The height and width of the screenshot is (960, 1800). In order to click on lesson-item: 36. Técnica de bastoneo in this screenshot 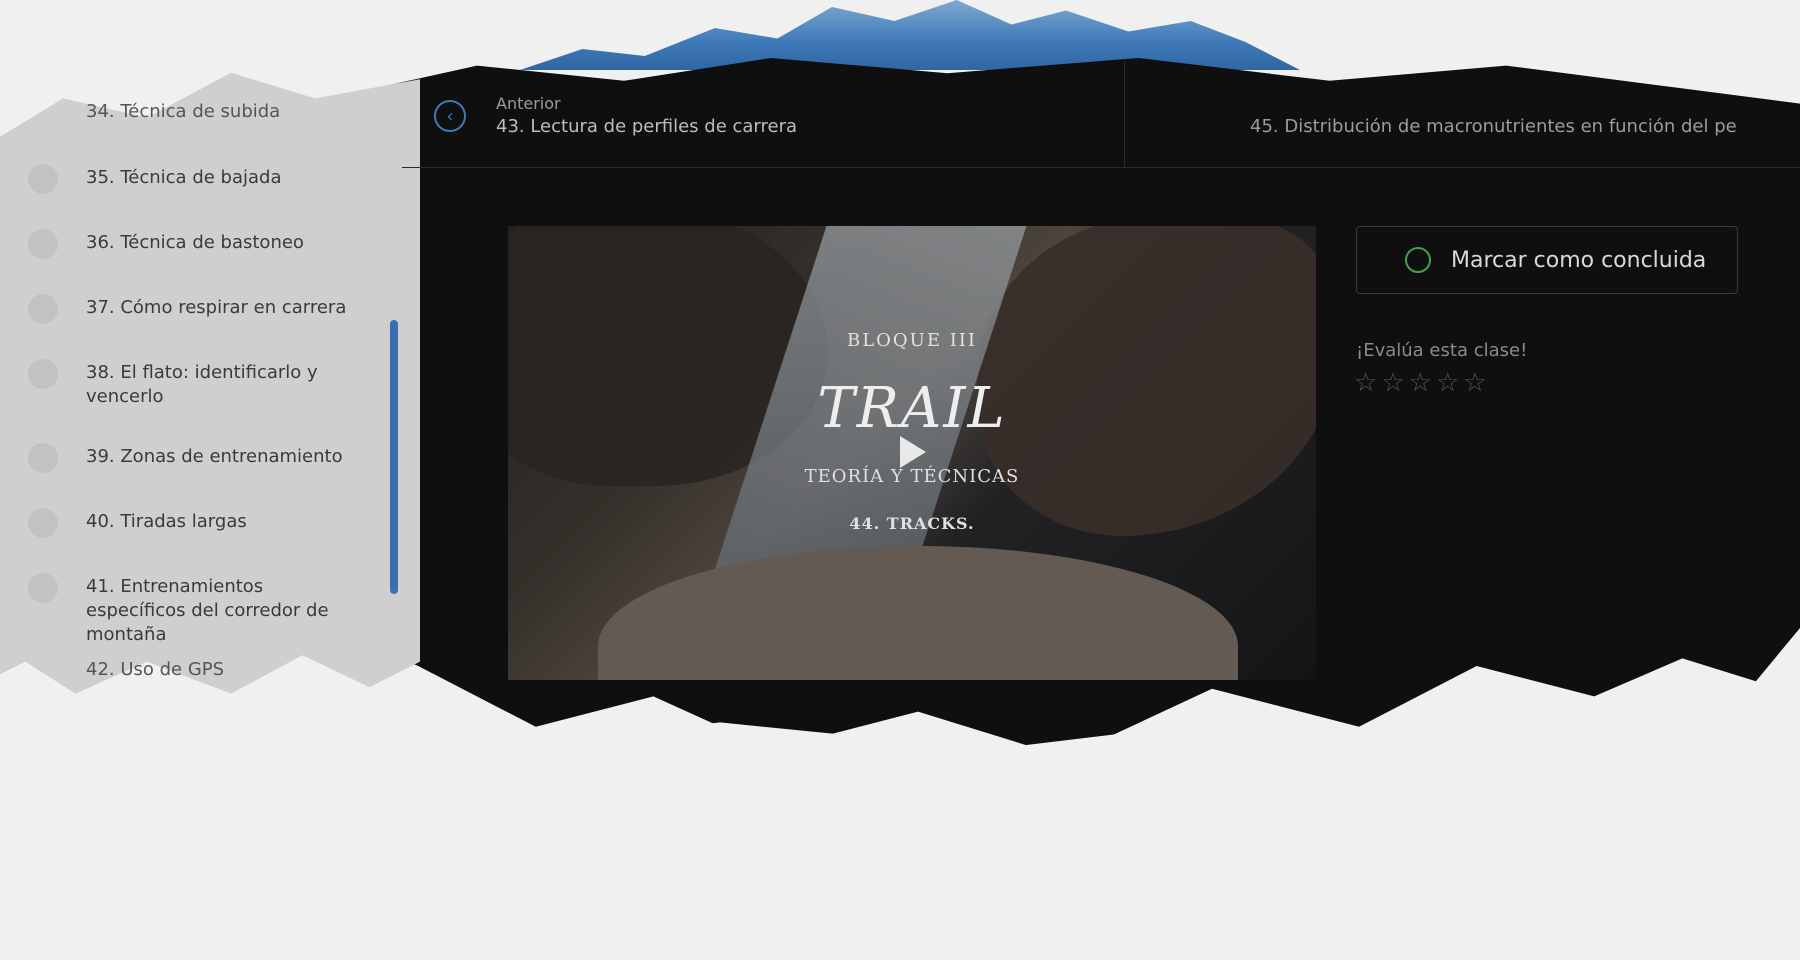, I will do `click(198, 244)`.